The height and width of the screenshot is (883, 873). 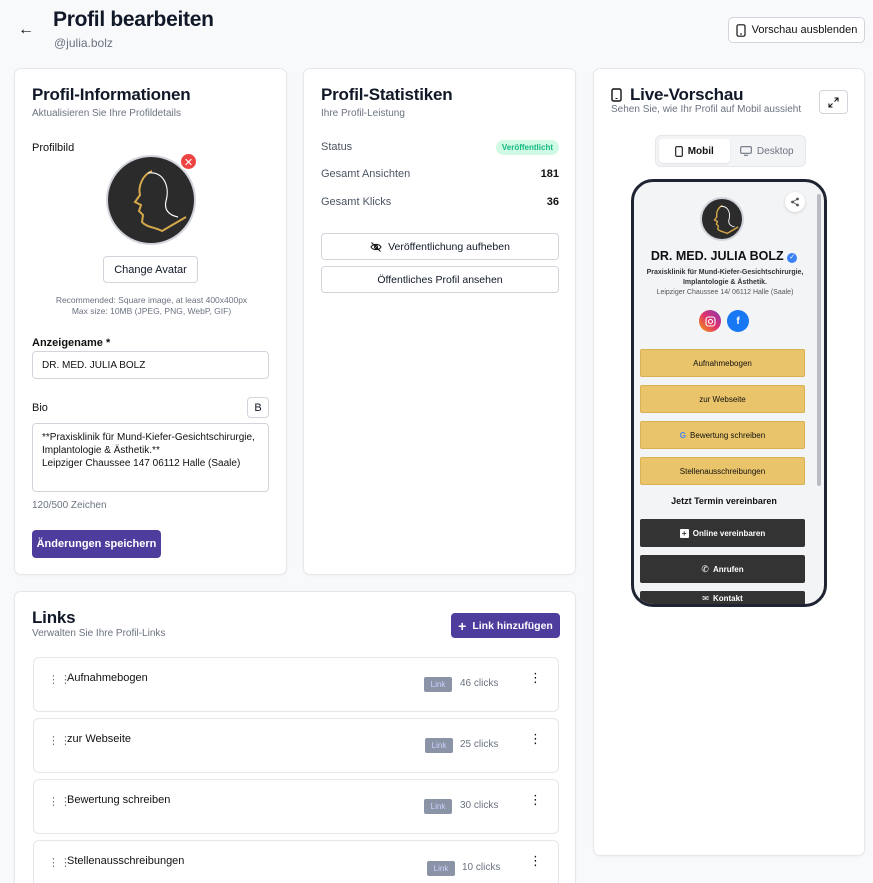 I want to click on phone-link-button: G Bewertung schreiben, so click(x=722, y=435).